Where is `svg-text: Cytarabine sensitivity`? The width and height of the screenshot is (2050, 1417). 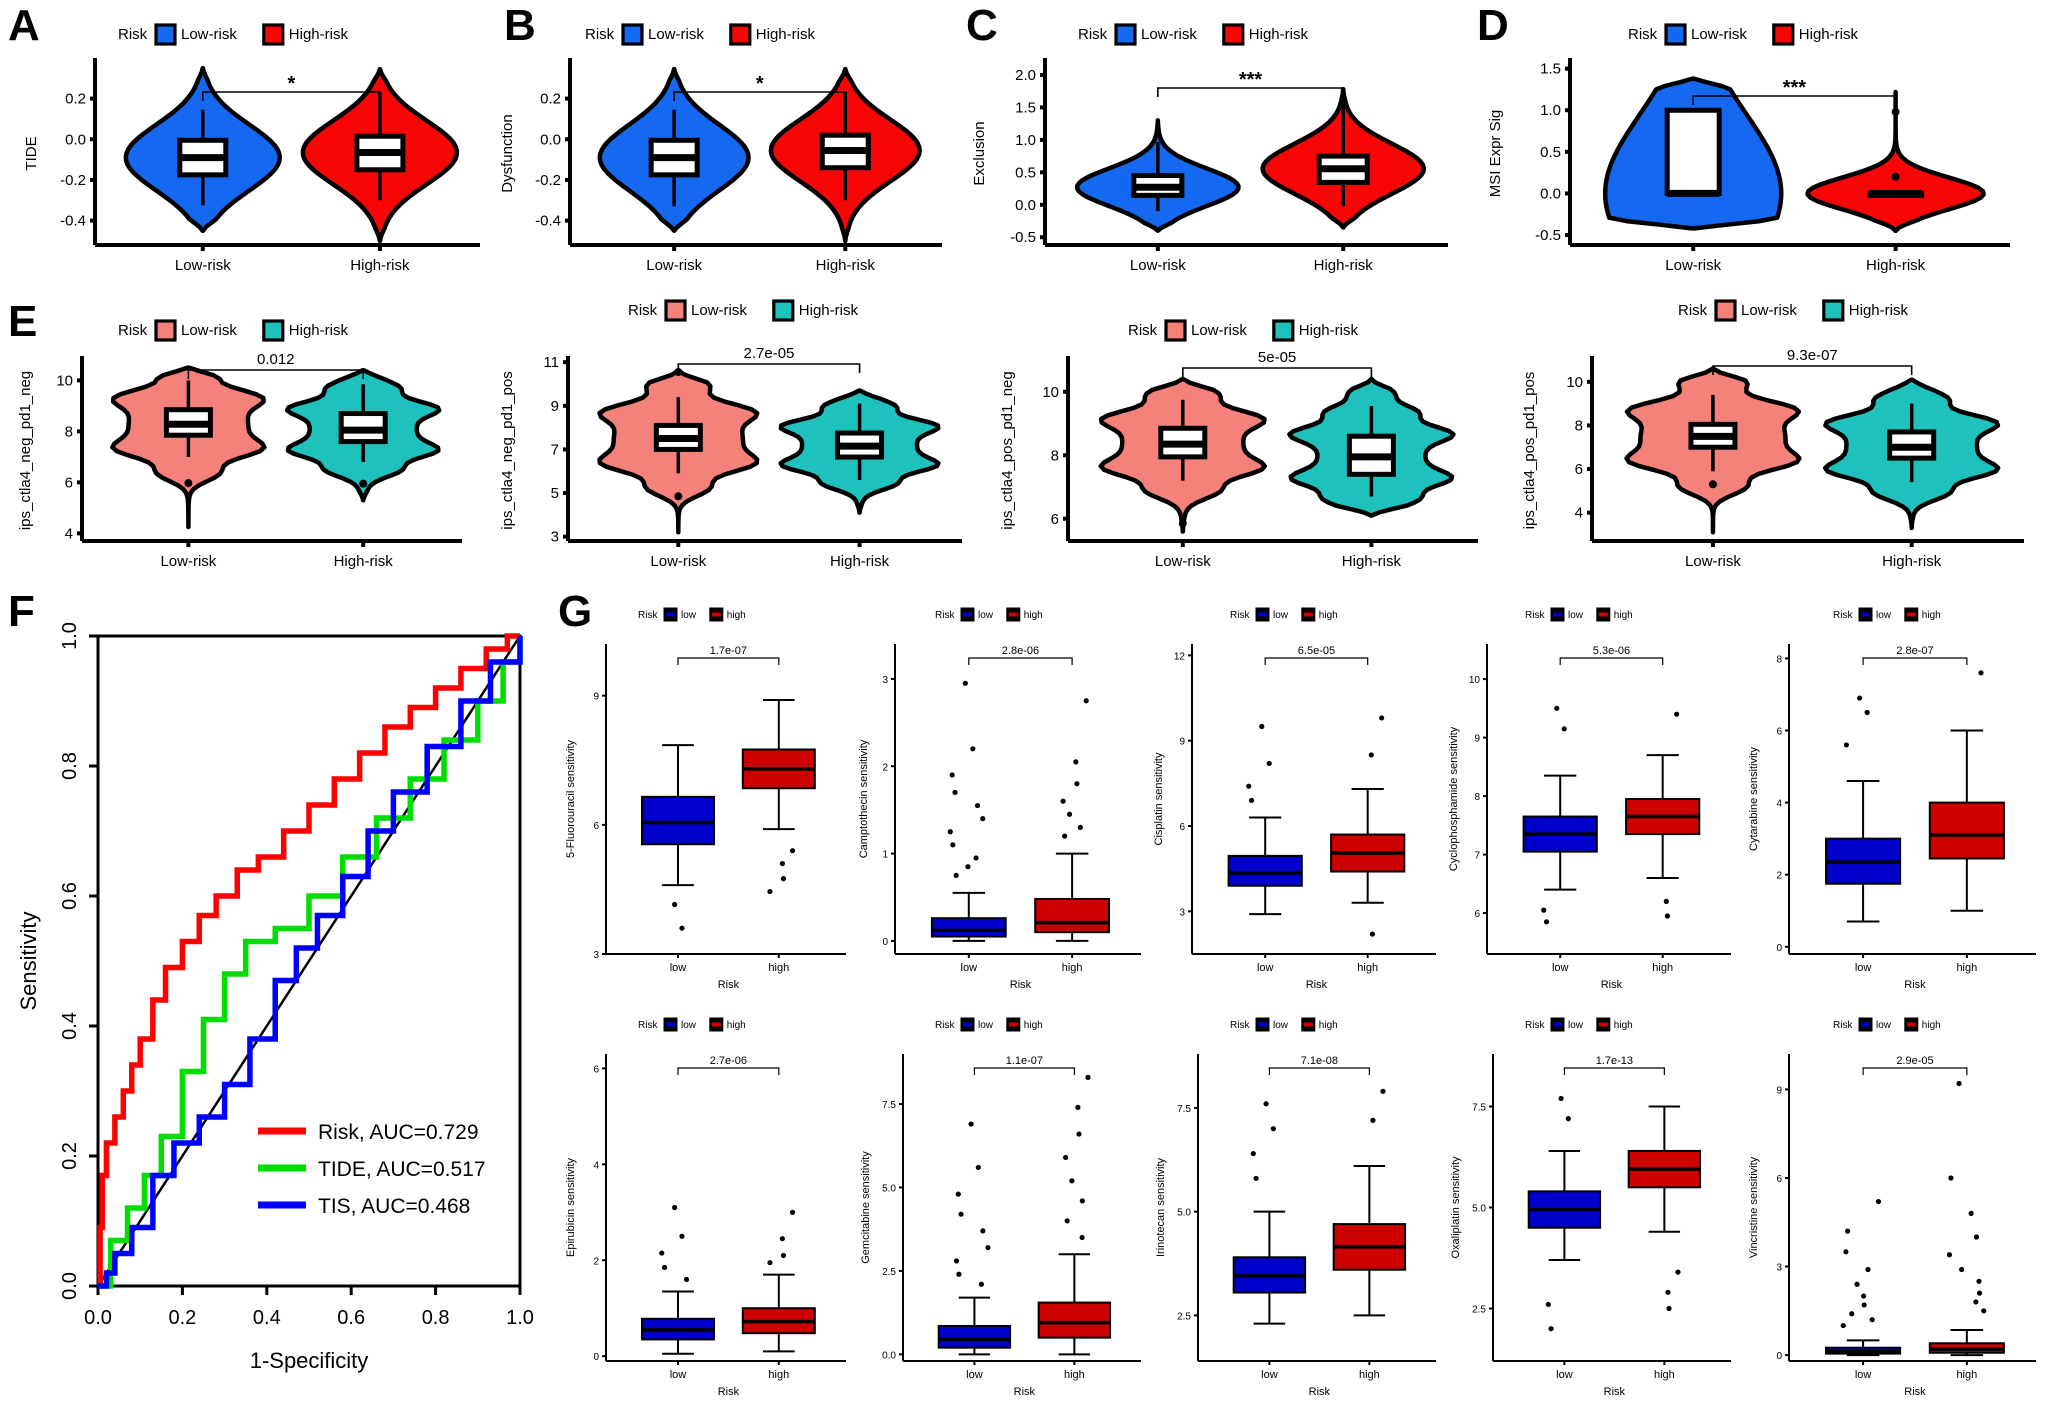 svg-text: Cytarabine sensitivity is located at coordinates (1754, 799).